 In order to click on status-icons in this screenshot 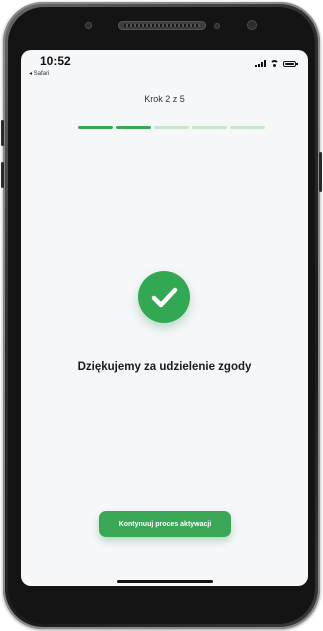, I will do `click(276, 63)`.